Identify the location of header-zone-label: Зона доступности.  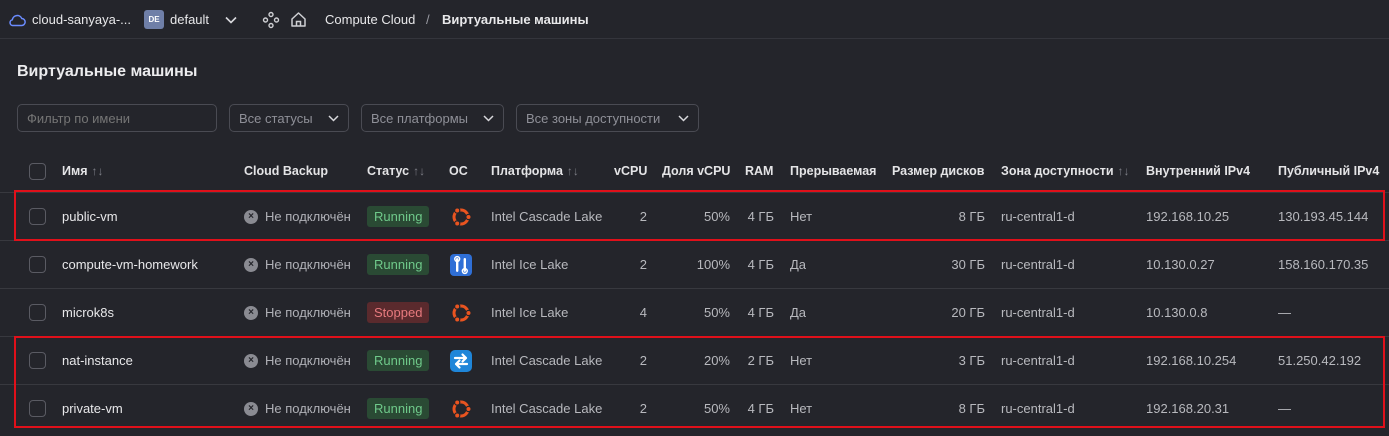
(1057, 171).